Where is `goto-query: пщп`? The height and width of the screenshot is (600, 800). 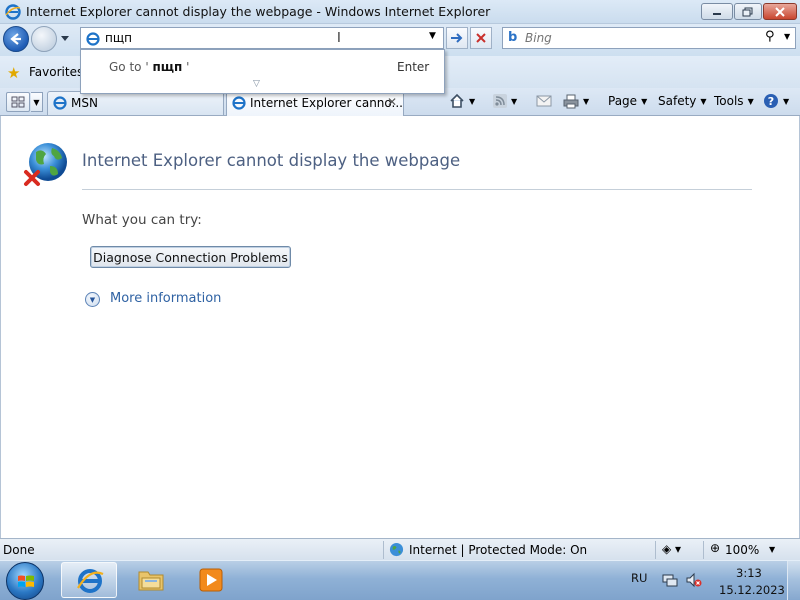 goto-query: пщп is located at coordinates (167, 67).